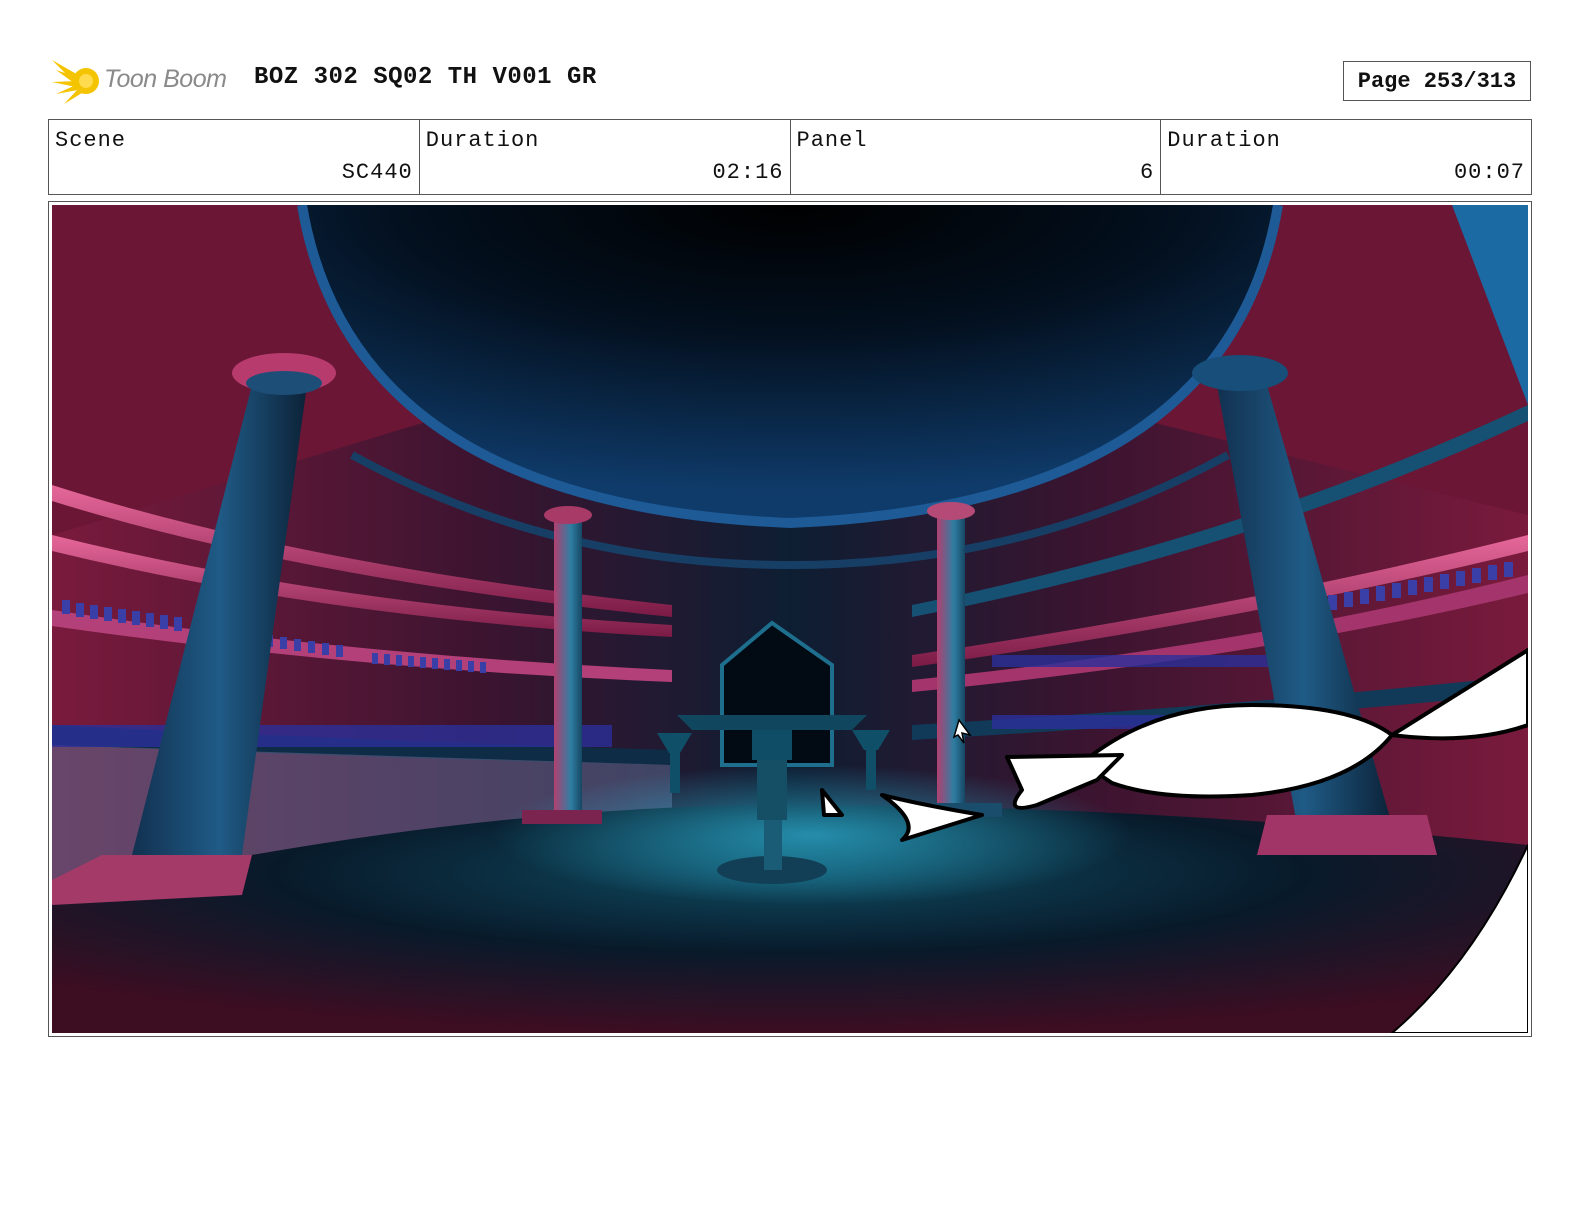 The width and height of the screenshot is (1584, 1224). What do you see at coordinates (377, 172) in the screenshot?
I see `scene-value: SC440` at bounding box center [377, 172].